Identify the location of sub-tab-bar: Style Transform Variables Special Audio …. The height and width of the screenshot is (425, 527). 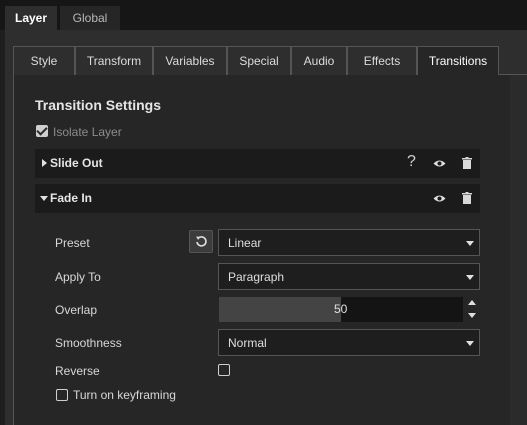
(270, 61).